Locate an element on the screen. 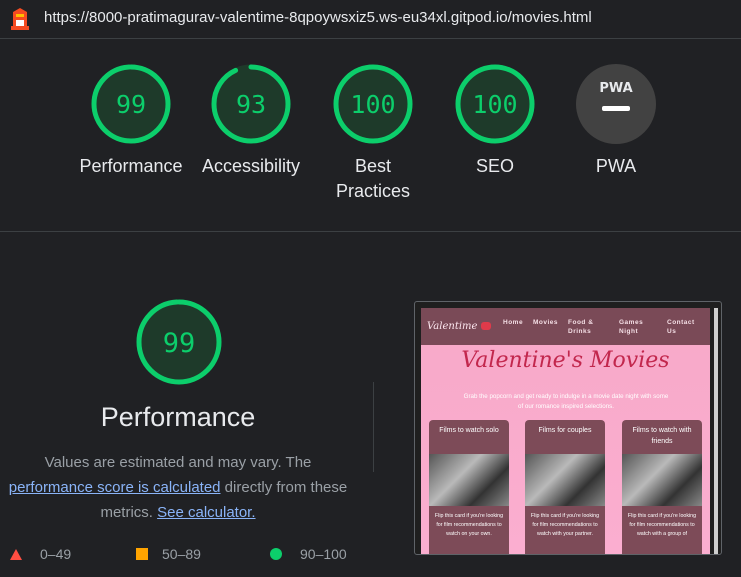 This screenshot has height=577, width=741. see-calculator-link: See calculator. is located at coordinates (206, 512).